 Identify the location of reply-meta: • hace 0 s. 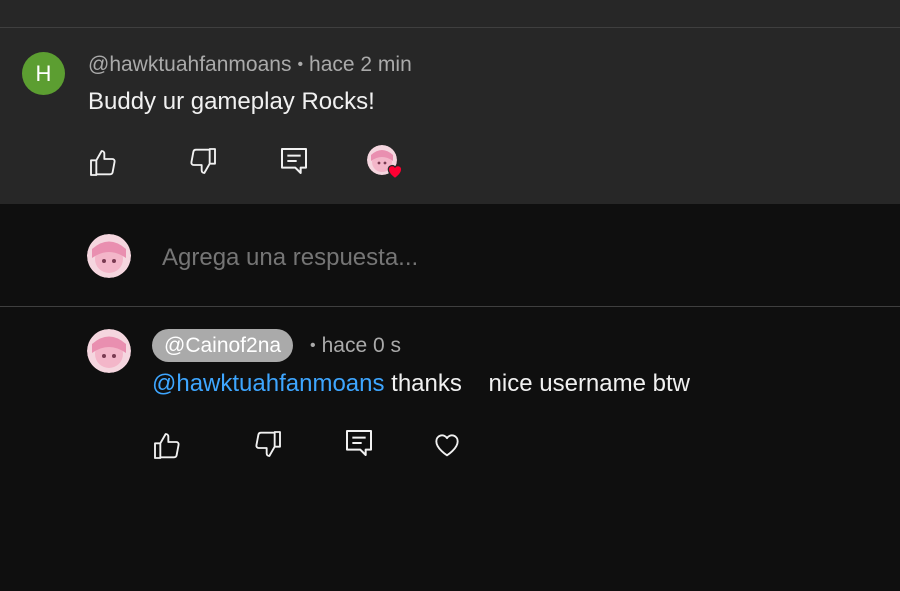
(355, 346).